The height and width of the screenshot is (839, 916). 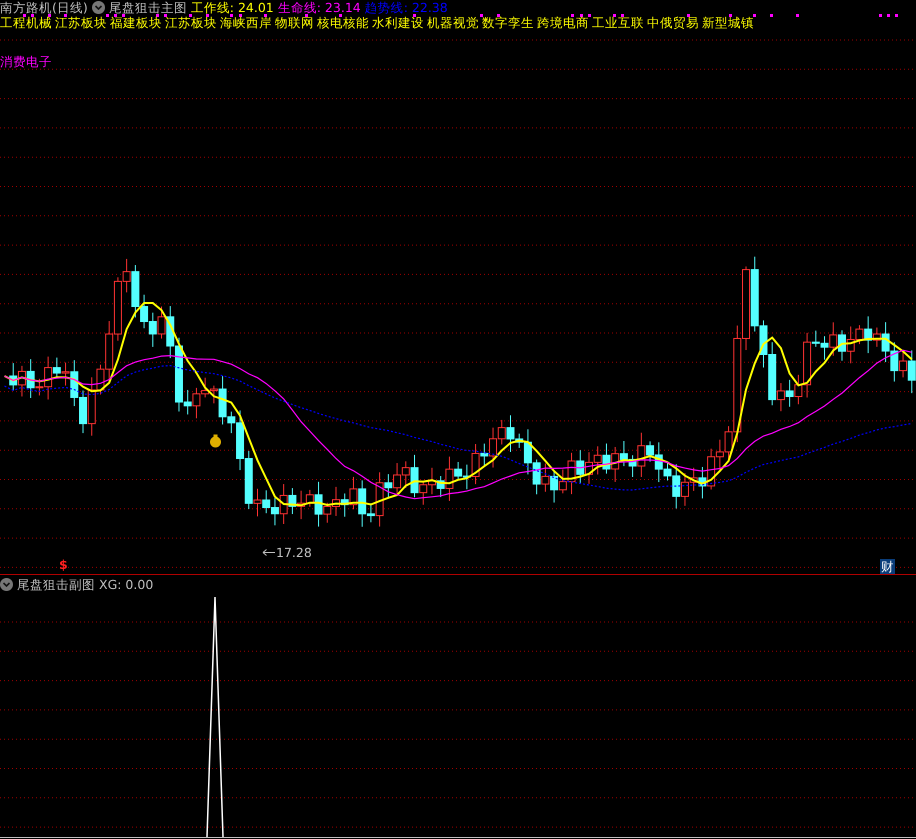 I want to click on concept-tag: 中俄贸易, so click(x=673, y=22).